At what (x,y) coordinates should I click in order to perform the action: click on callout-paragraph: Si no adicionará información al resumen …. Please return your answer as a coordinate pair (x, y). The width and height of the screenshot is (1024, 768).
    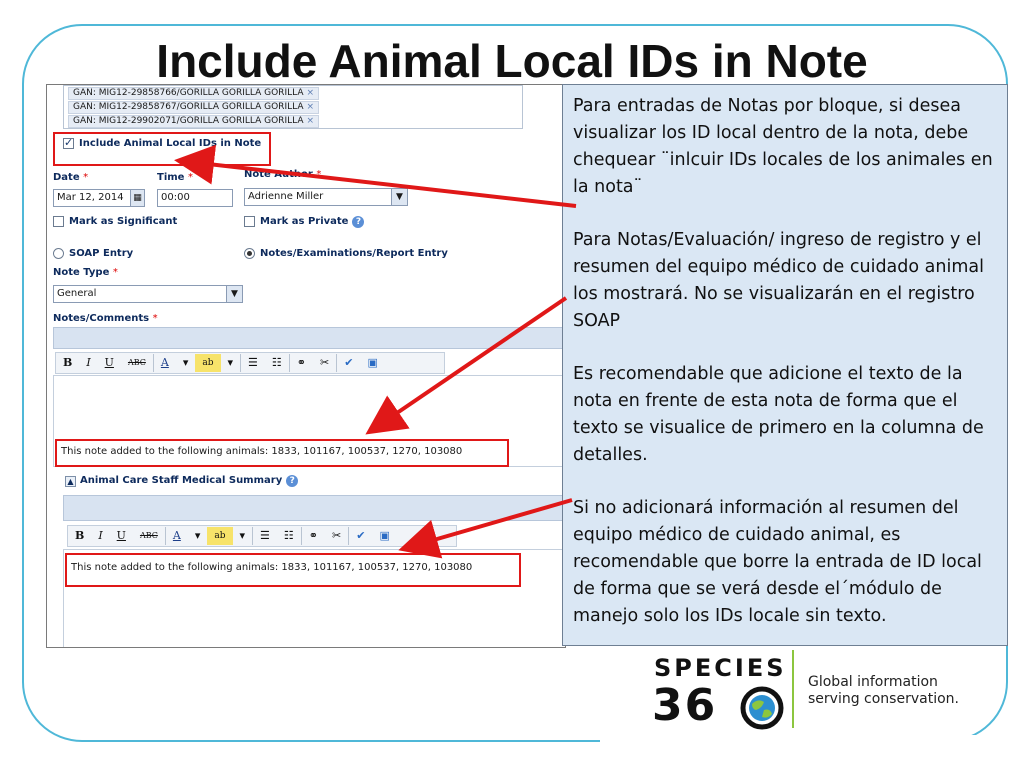
    Looking at the image, I should click on (777, 562).